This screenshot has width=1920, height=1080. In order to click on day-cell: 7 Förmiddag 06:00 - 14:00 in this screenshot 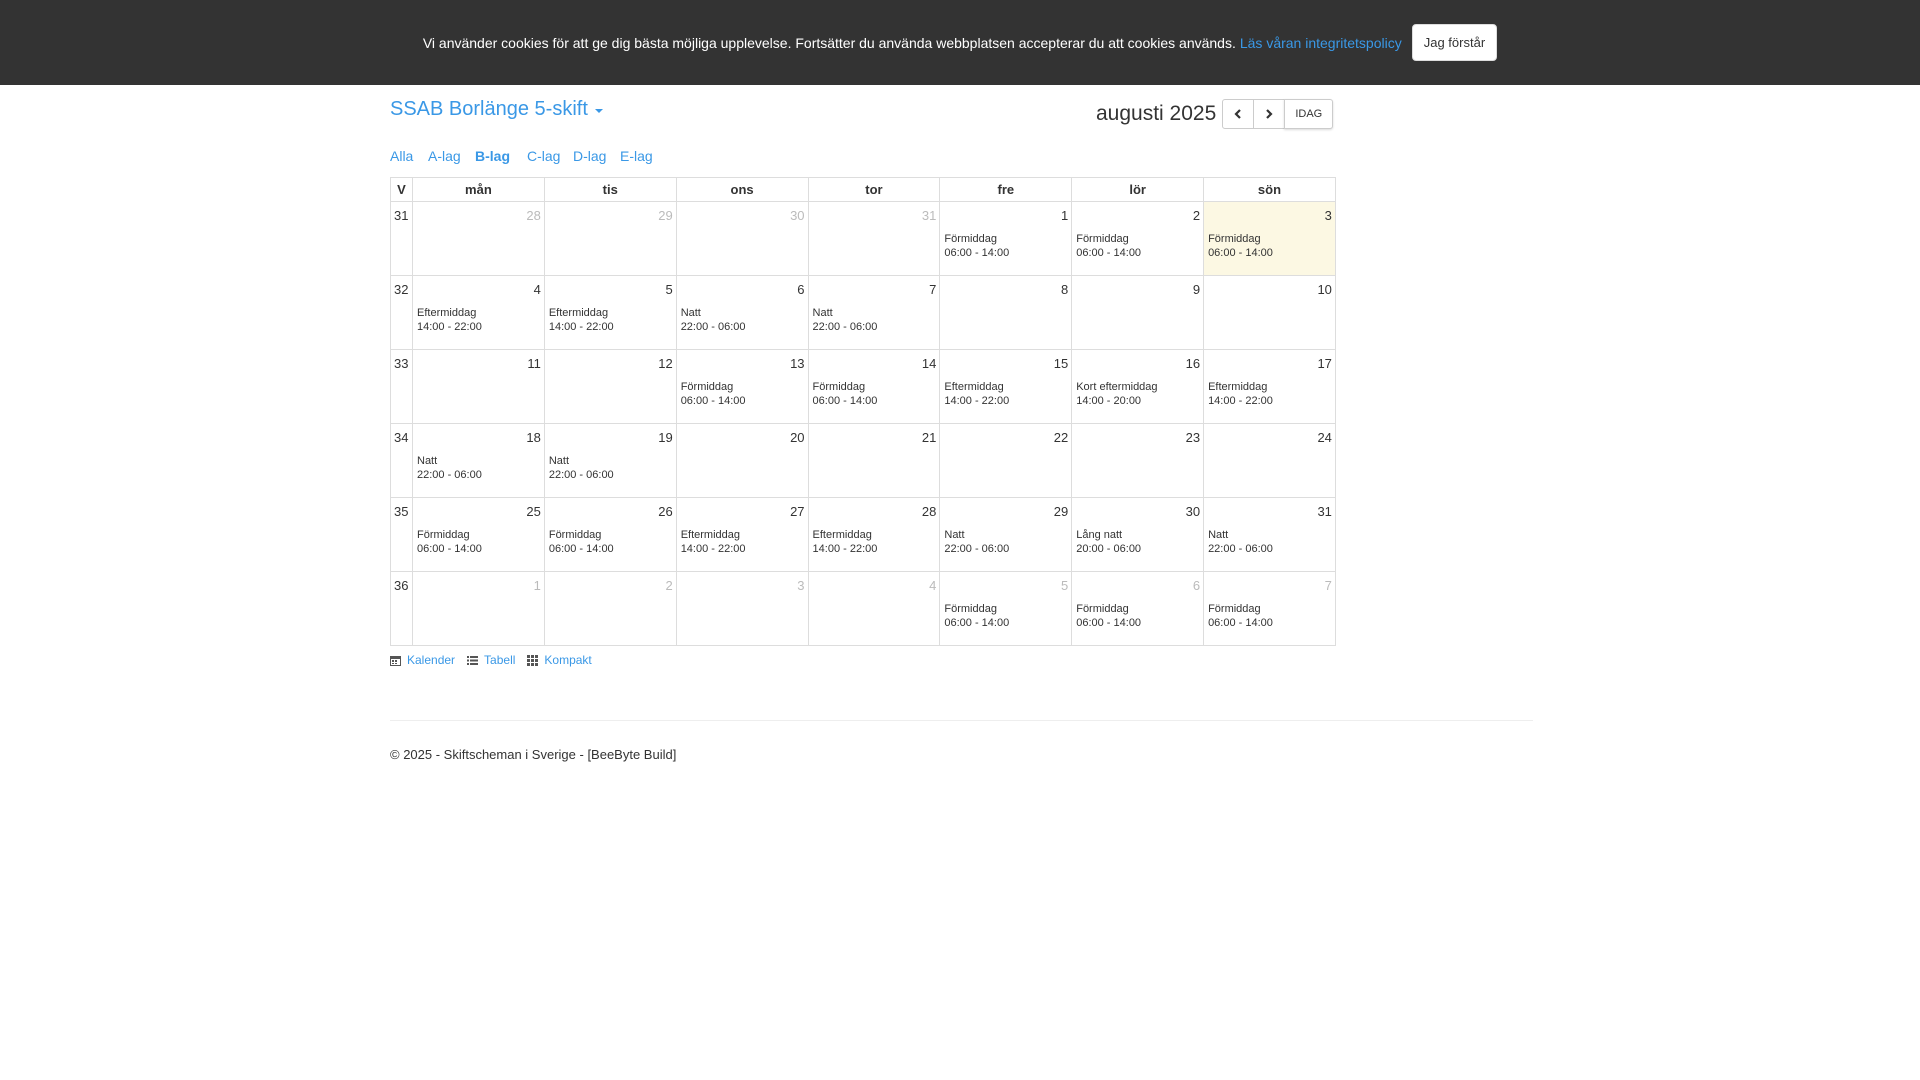, I will do `click(1269, 608)`.